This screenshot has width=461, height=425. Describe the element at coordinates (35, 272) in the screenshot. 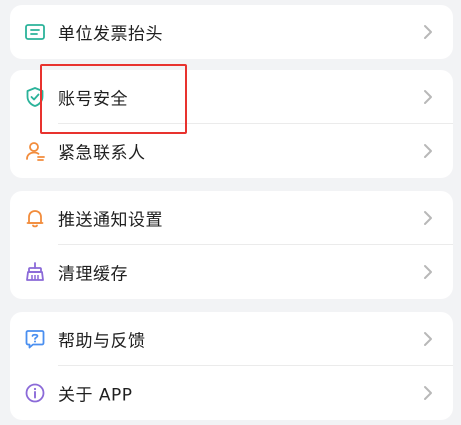

I see `broom-icon` at that location.